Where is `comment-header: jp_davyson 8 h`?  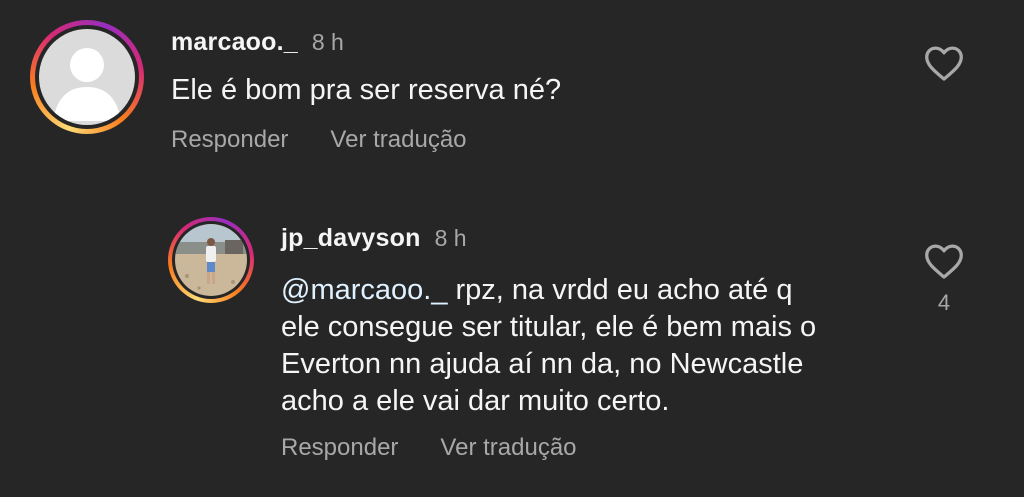 comment-header: jp_davyson 8 h is located at coordinates (374, 238).